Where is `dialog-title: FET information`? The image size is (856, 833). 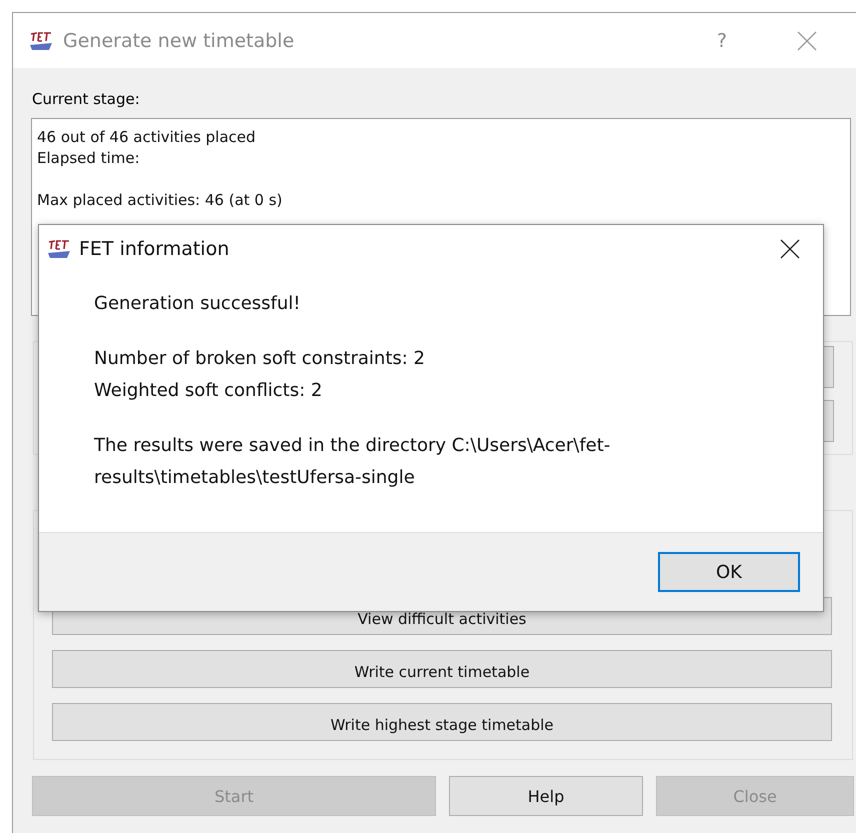
dialog-title: FET information is located at coordinates (154, 249).